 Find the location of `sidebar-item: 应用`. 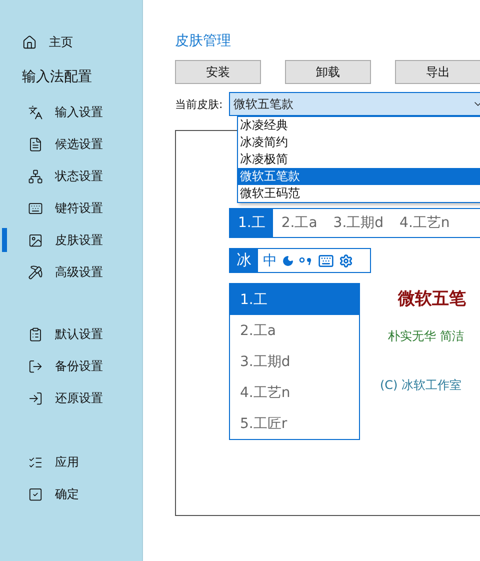

sidebar-item: 应用 is located at coordinates (71, 462).